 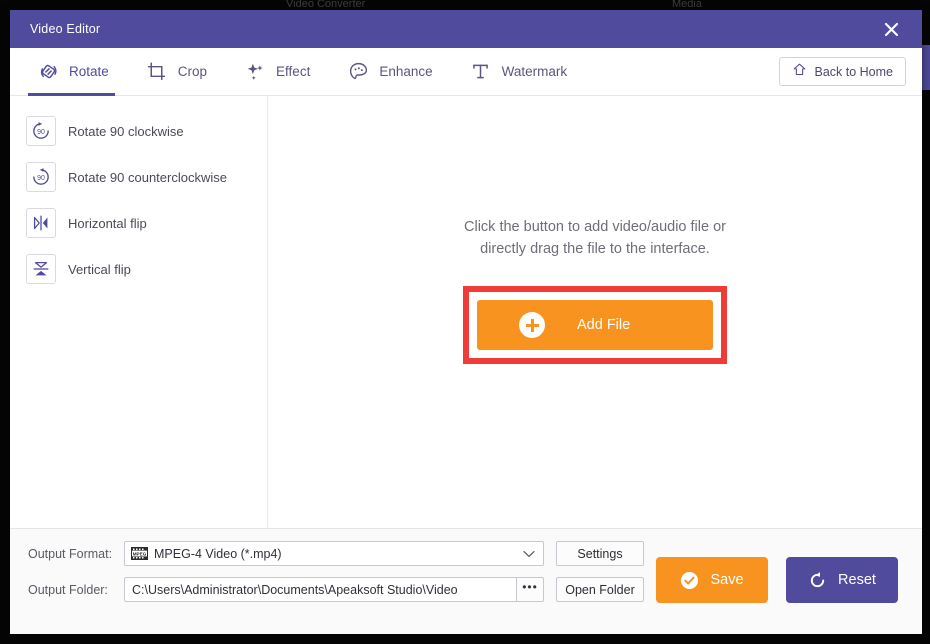 I want to click on svg-text: MPEG, so click(x=140, y=553).